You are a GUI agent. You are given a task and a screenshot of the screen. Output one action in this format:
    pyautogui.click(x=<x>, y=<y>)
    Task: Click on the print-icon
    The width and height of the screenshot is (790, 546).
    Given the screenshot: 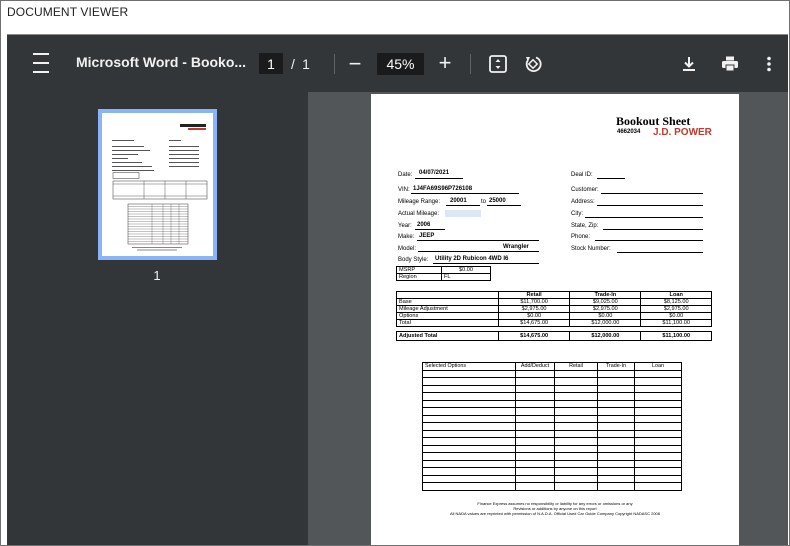 What is the action you would take?
    pyautogui.click(x=730, y=64)
    